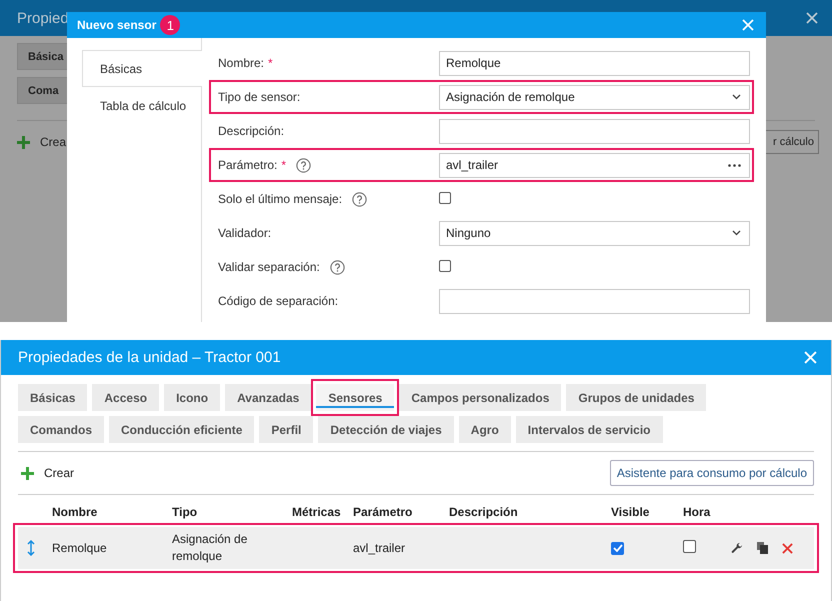 The height and width of the screenshot is (601, 832). I want to click on table-cell-text: Remolque, so click(80, 548).